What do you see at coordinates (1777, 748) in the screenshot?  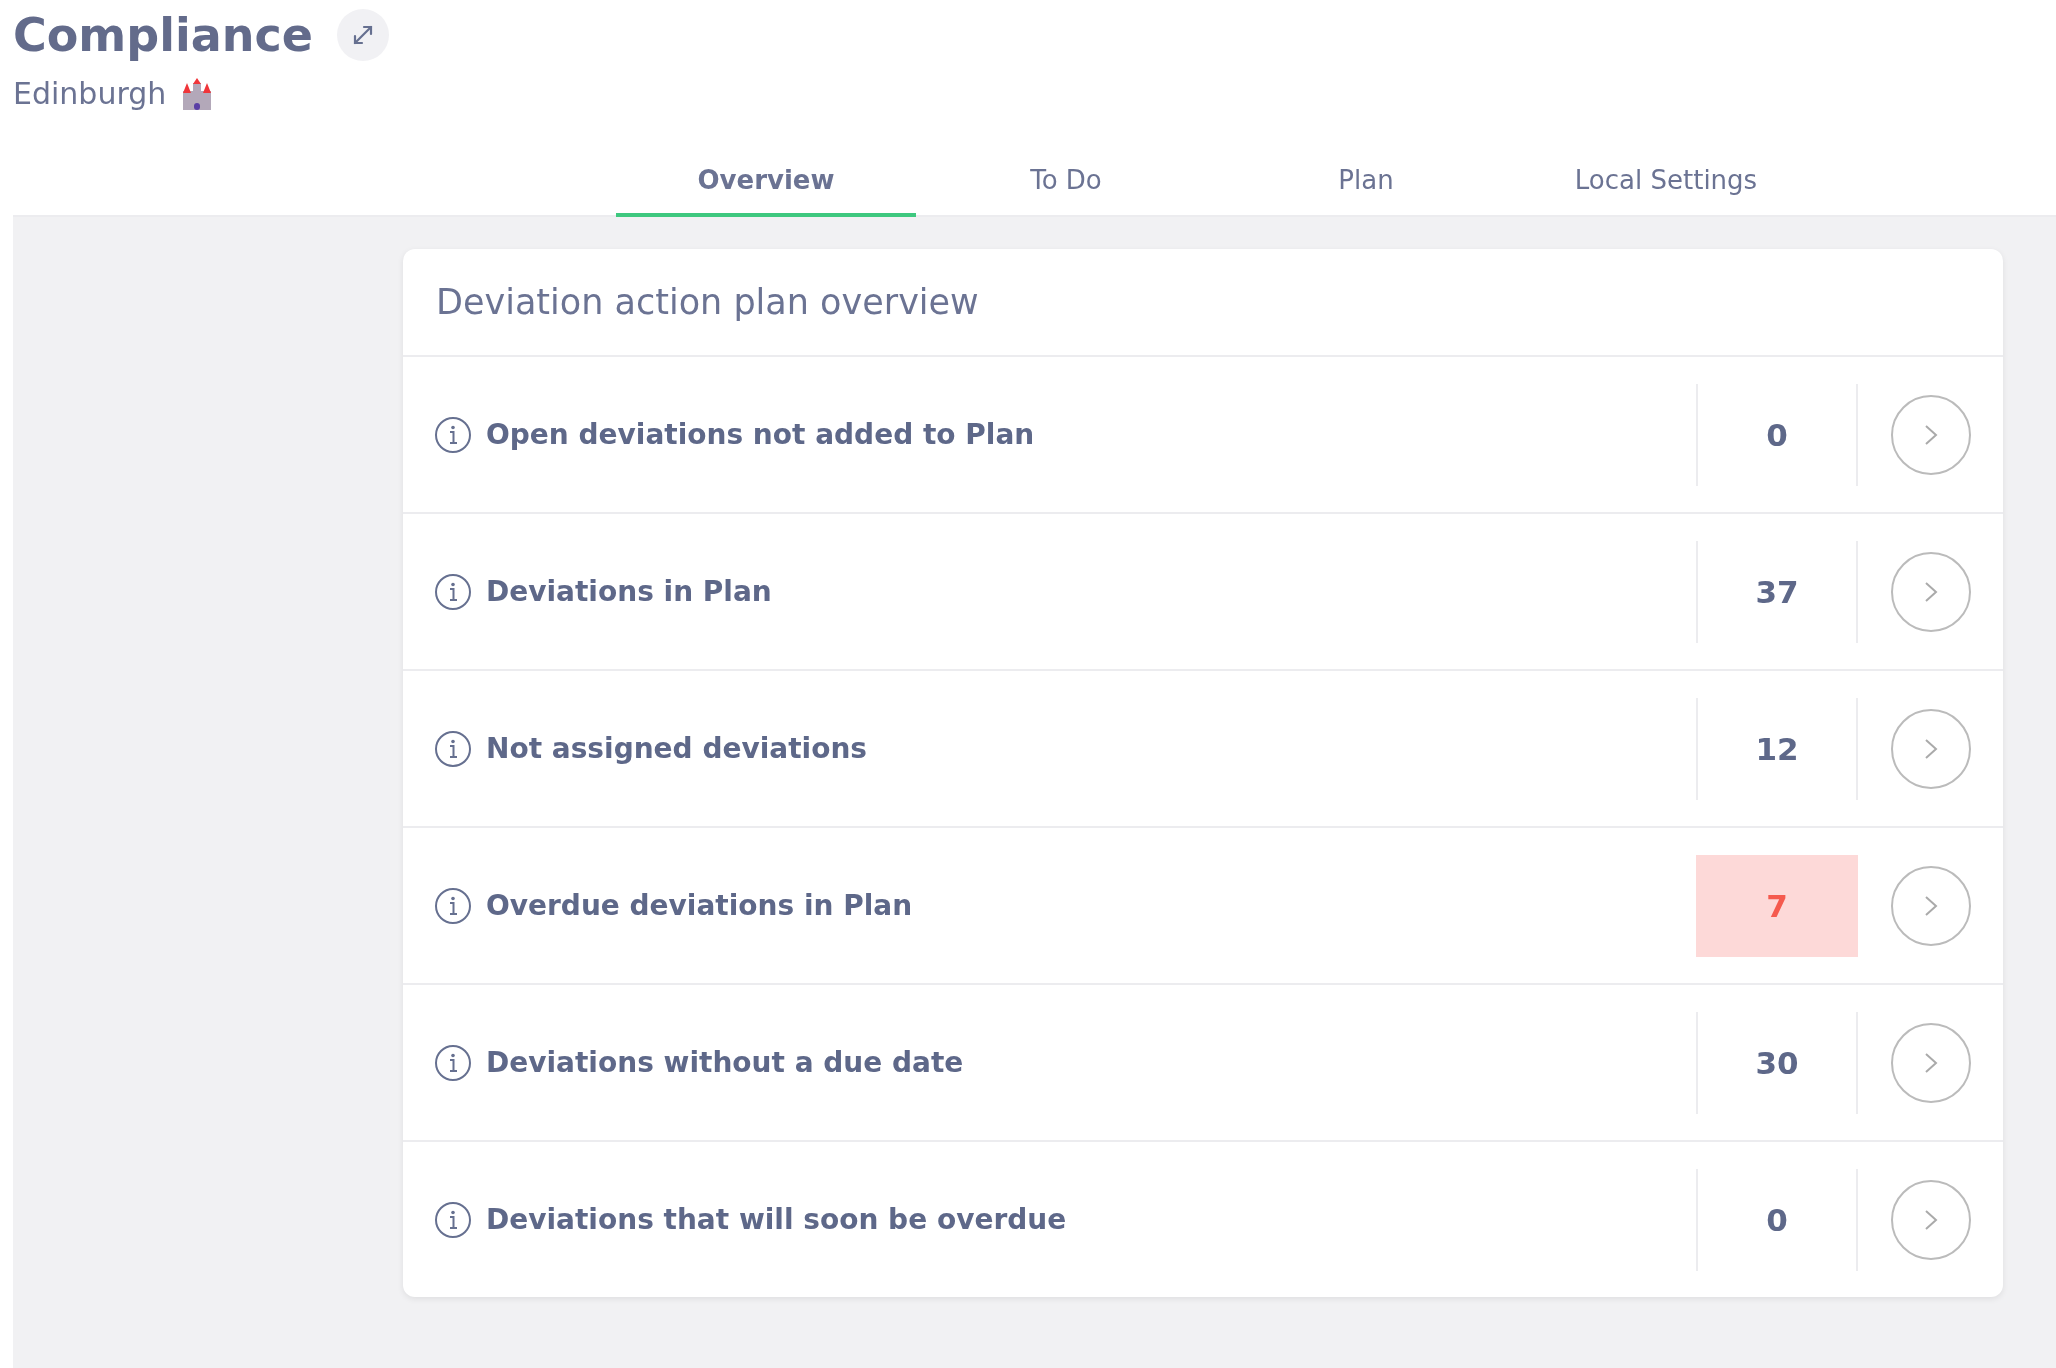 I see `count-cell: 12` at bounding box center [1777, 748].